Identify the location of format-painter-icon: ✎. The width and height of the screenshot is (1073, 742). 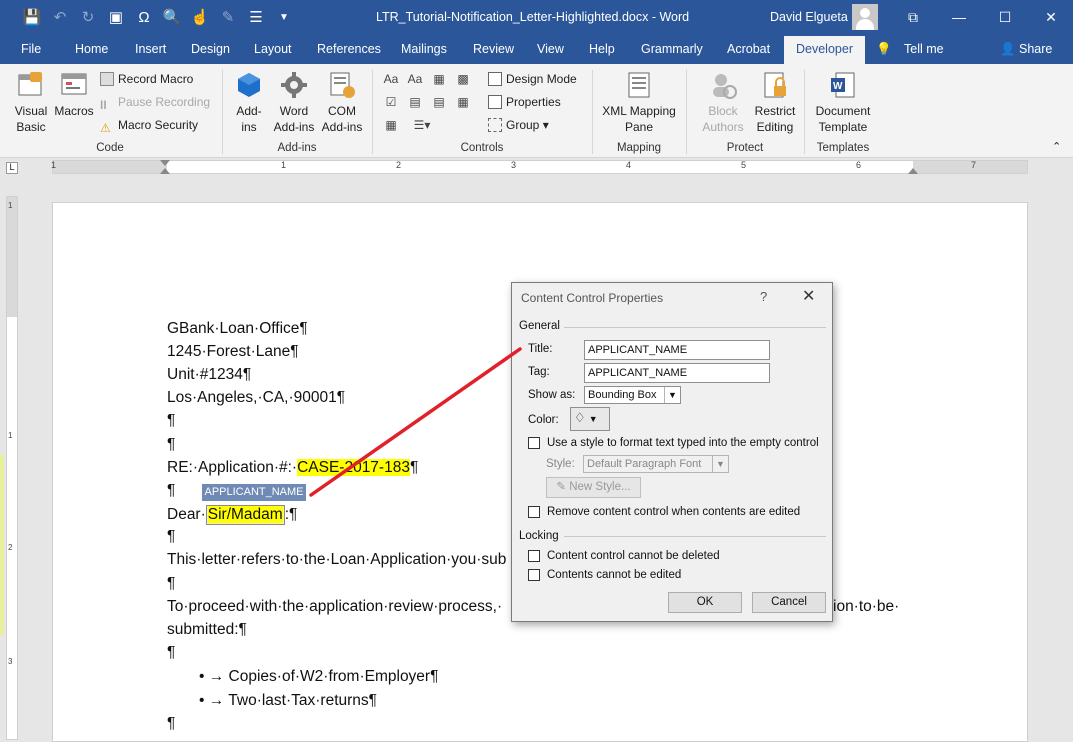
(228, 18).